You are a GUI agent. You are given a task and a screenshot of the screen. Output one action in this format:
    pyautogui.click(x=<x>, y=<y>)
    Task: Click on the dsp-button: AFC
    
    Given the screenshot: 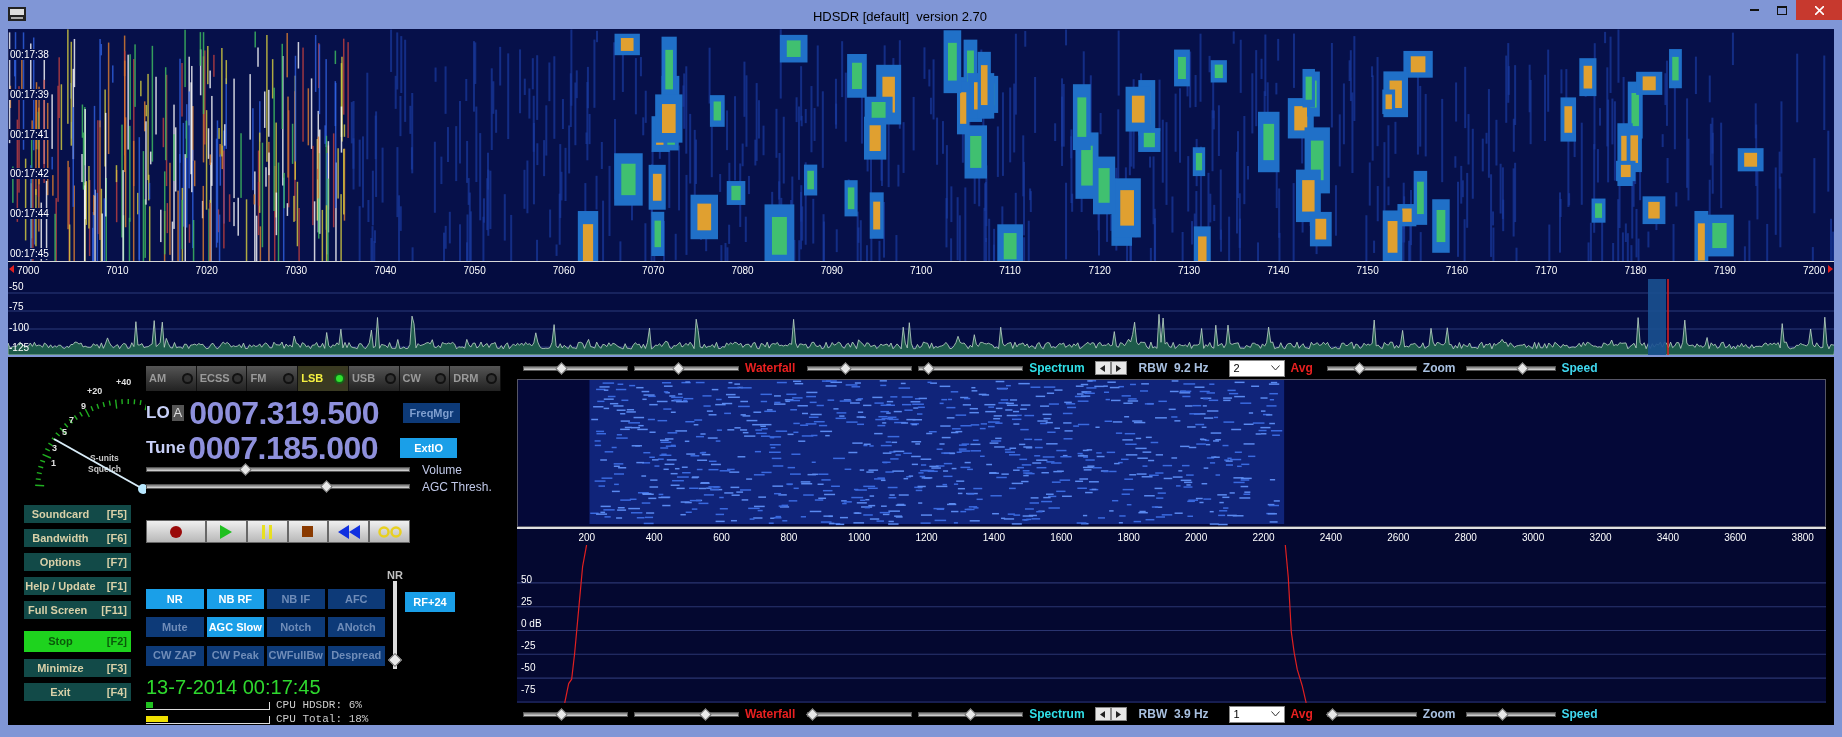 What is the action you would take?
    pyautogui.click(x=356, y=599)
    